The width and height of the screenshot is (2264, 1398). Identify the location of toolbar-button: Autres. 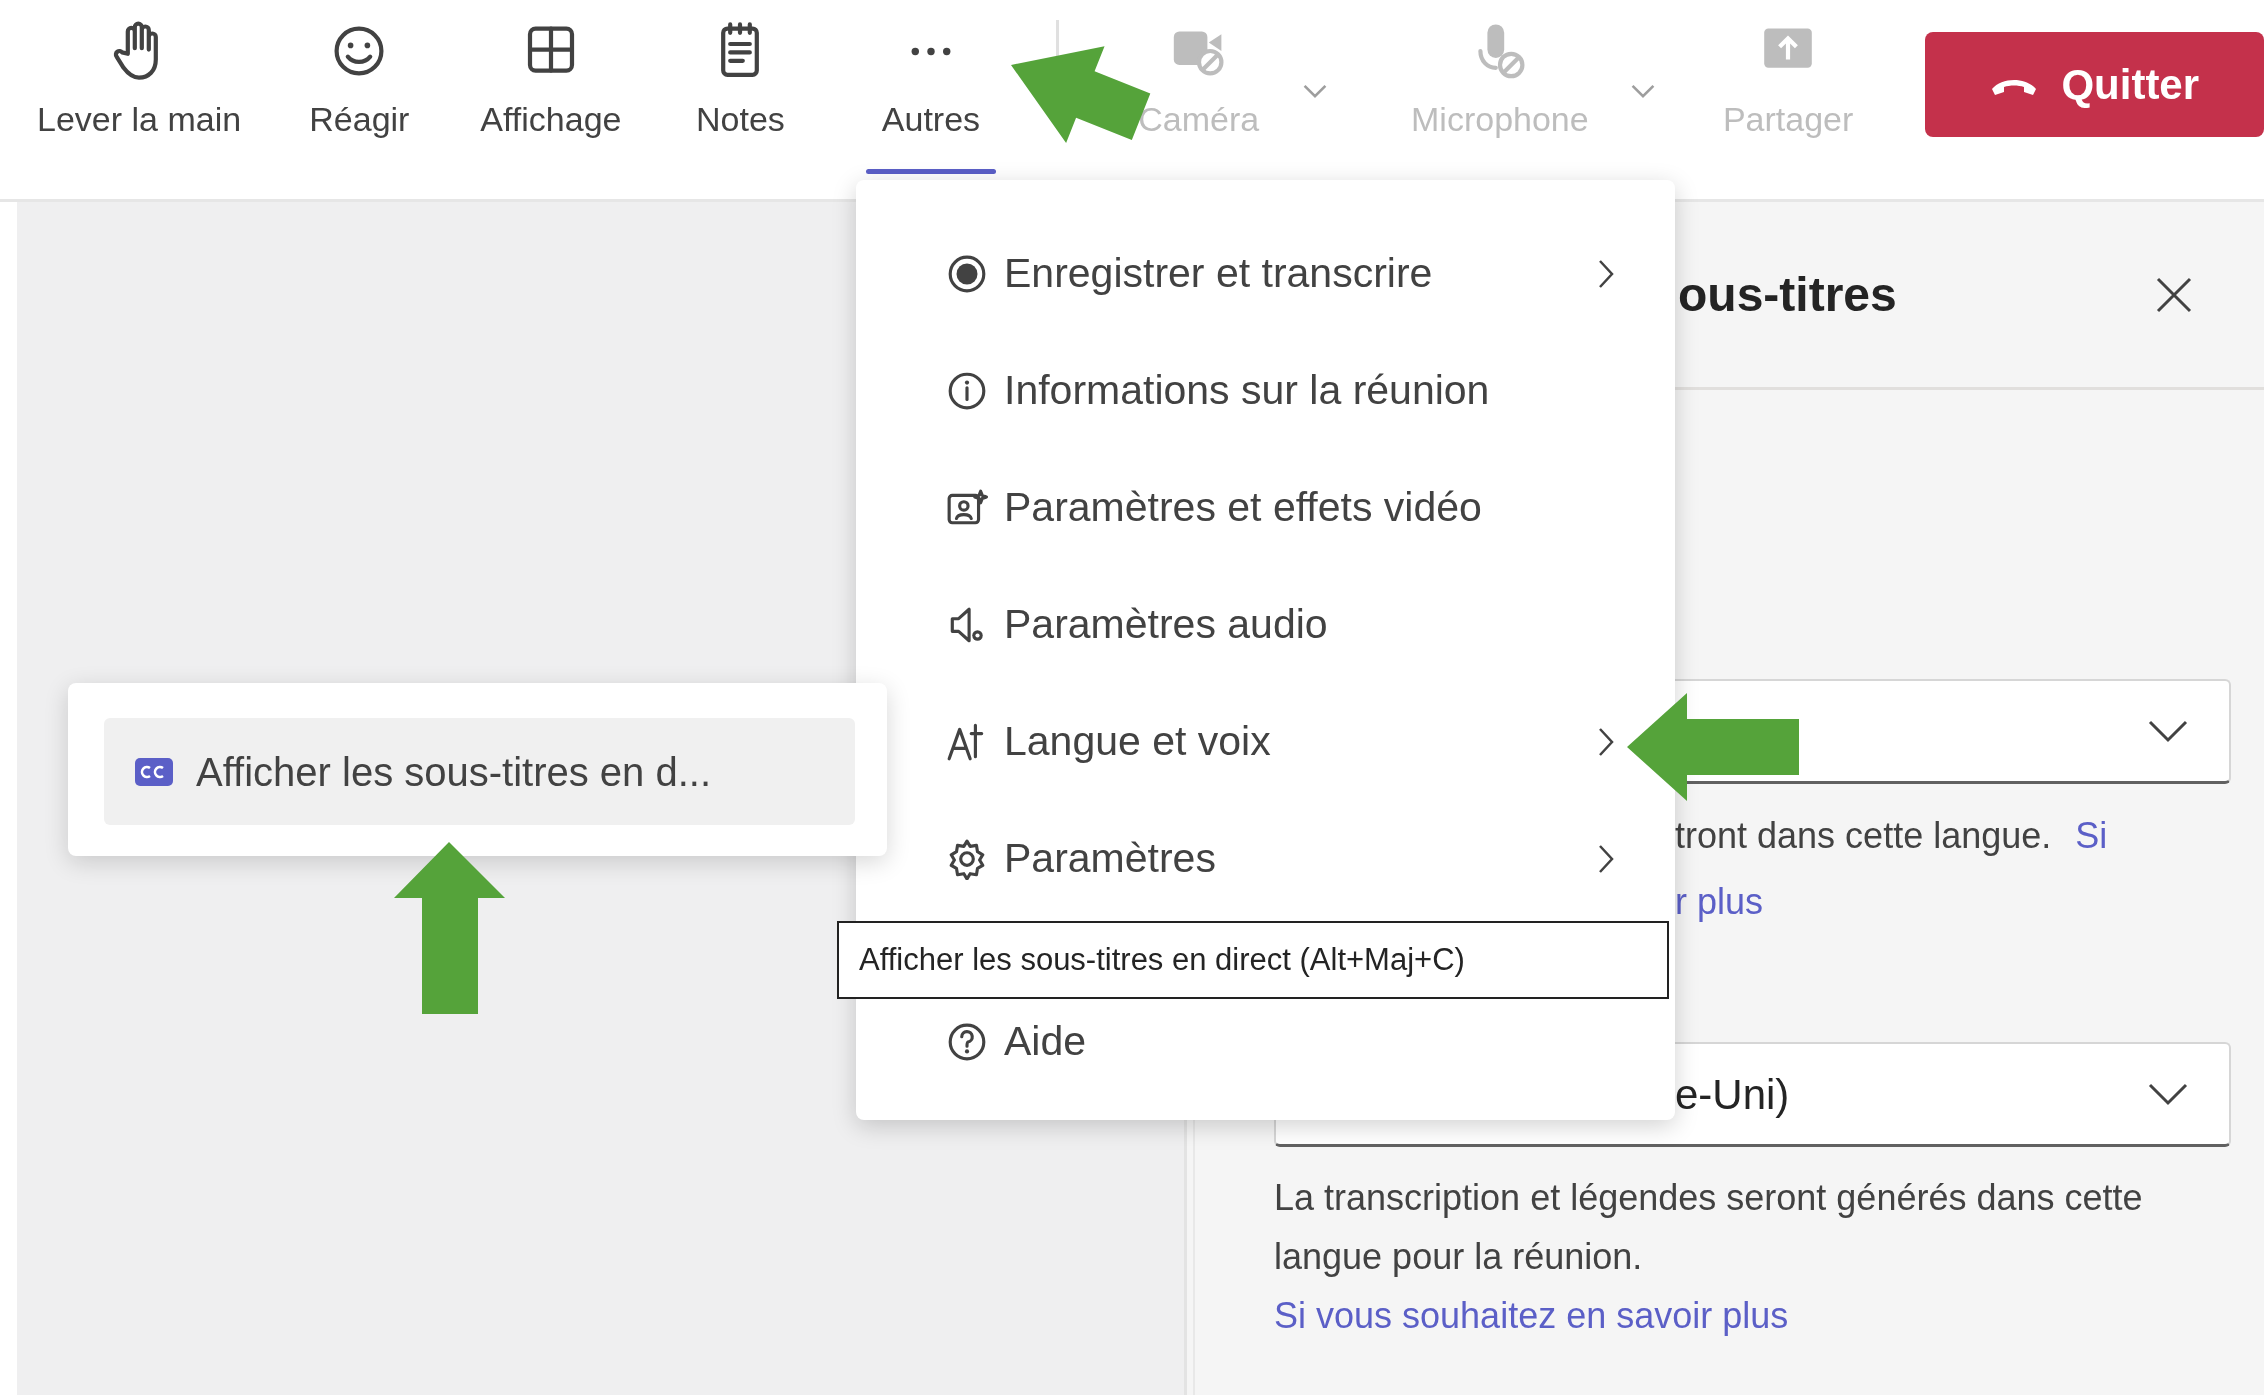
(931, 90).